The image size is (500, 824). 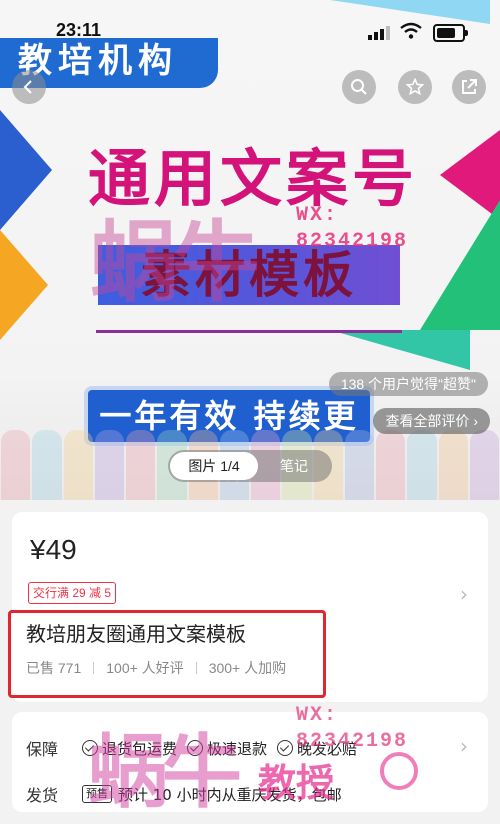 I want to click on sold-count: 已售 771, so click(x=54, y=668).